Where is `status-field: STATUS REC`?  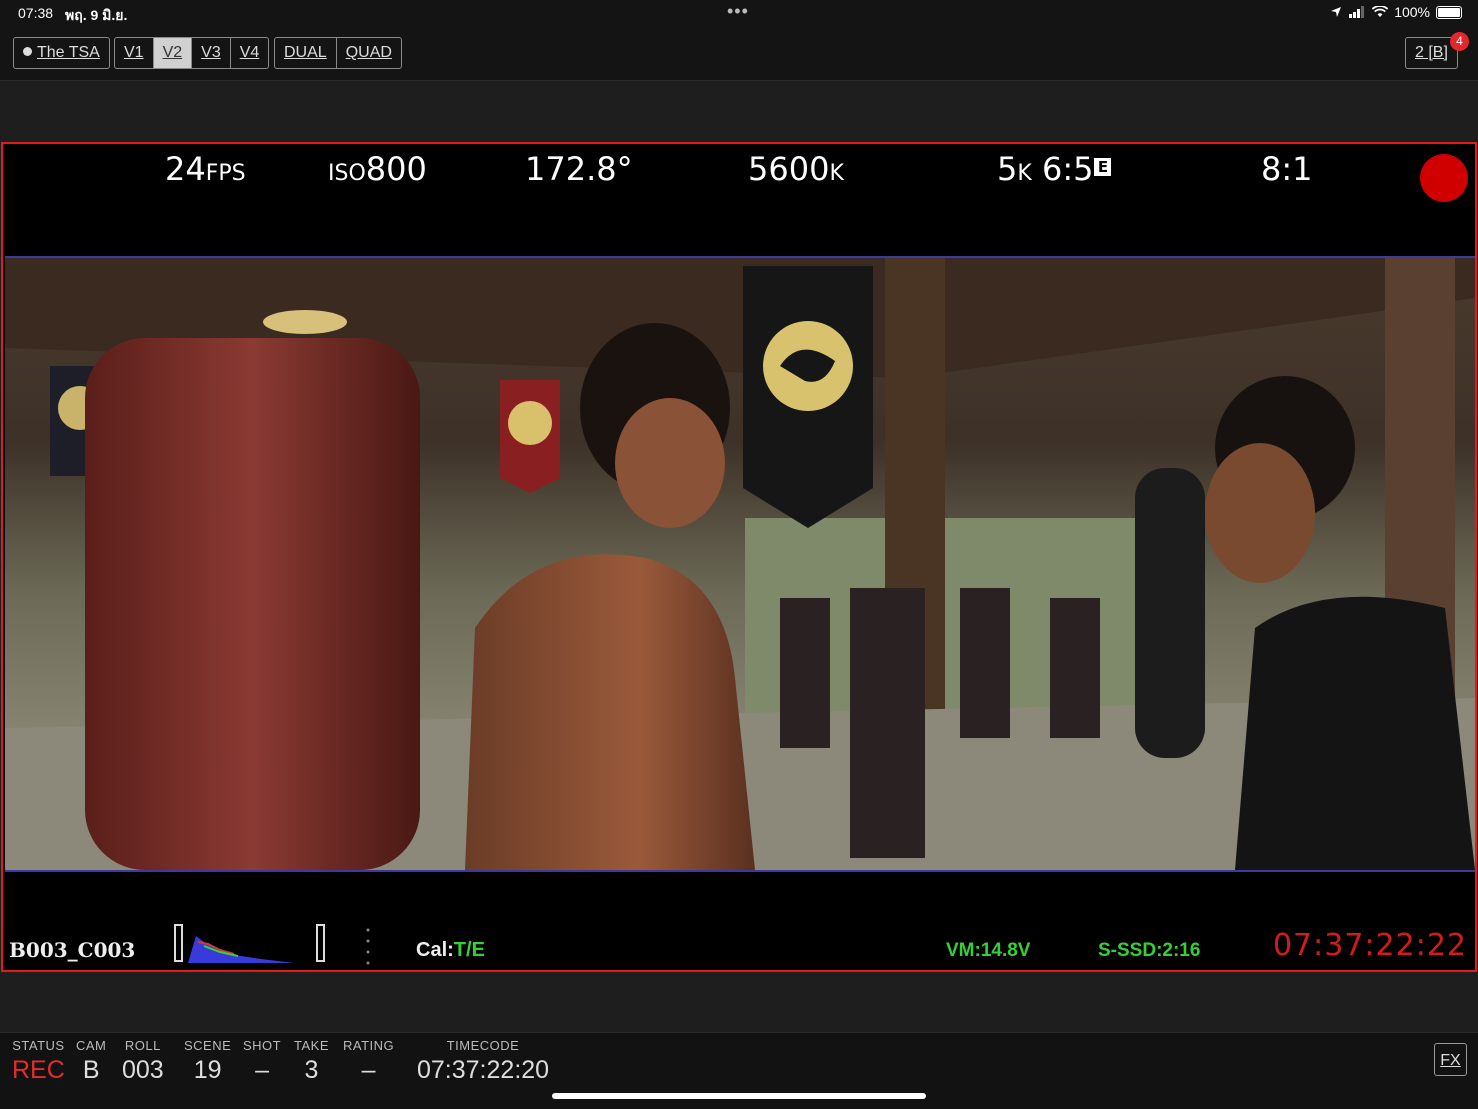
status-field: STATUS REC is located at coordinates (38, 1061).